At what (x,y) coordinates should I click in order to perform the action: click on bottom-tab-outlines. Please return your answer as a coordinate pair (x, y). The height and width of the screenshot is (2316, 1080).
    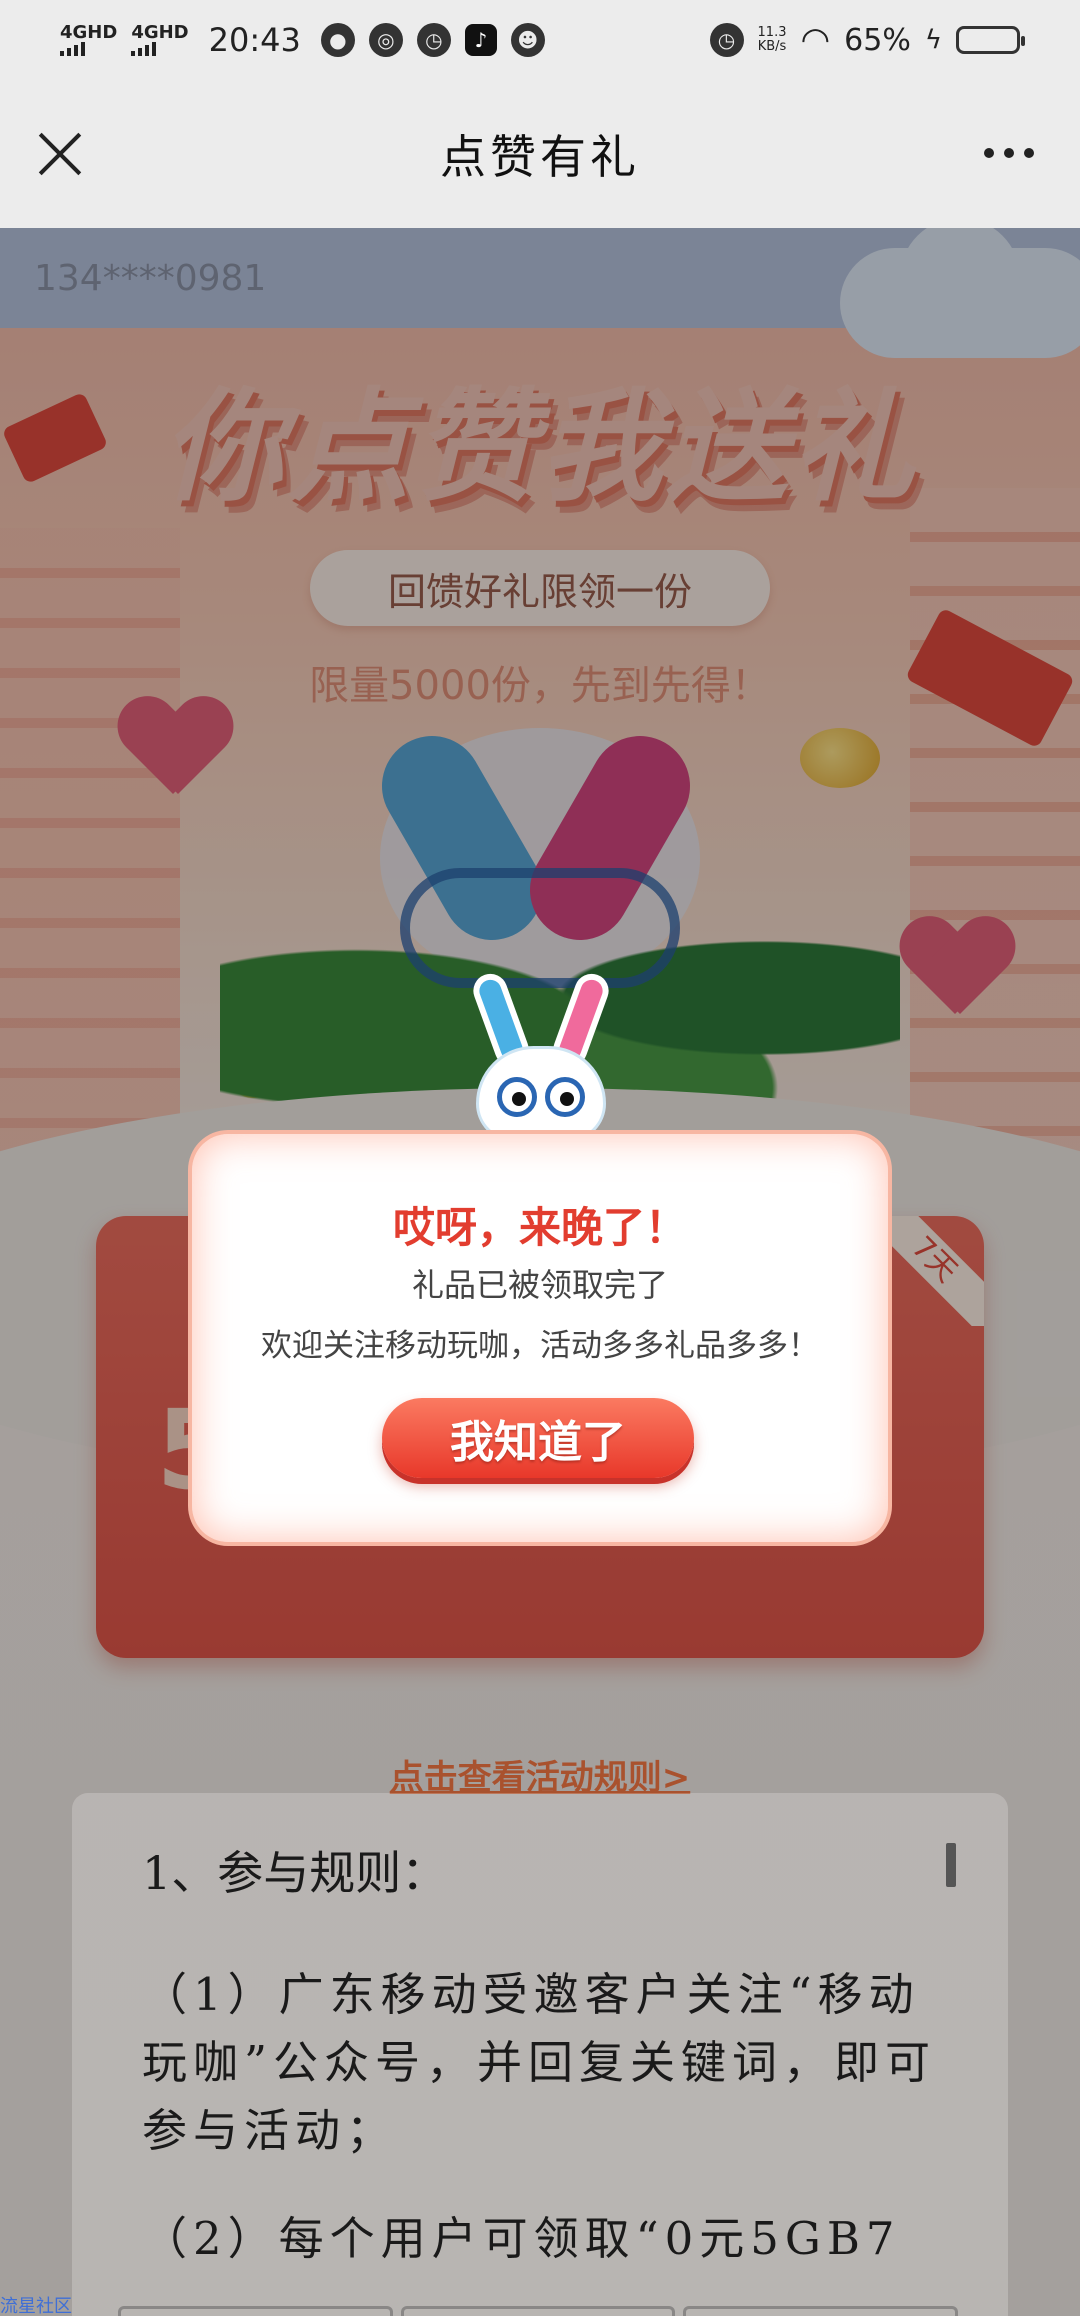
    Looking at the image, I should click on (538, 2311).